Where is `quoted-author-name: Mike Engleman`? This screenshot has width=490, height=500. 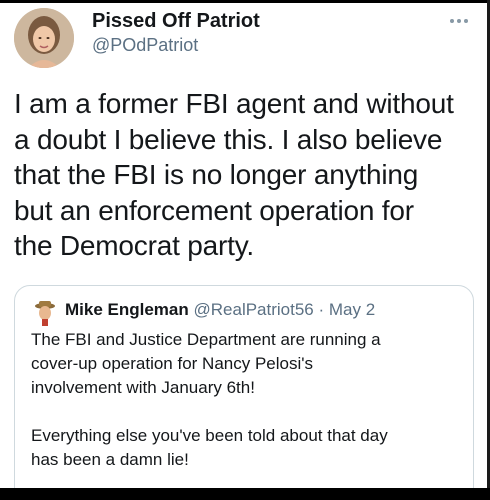
quoted-author-name: Mike Engleman is located at coordinates (127, 309).